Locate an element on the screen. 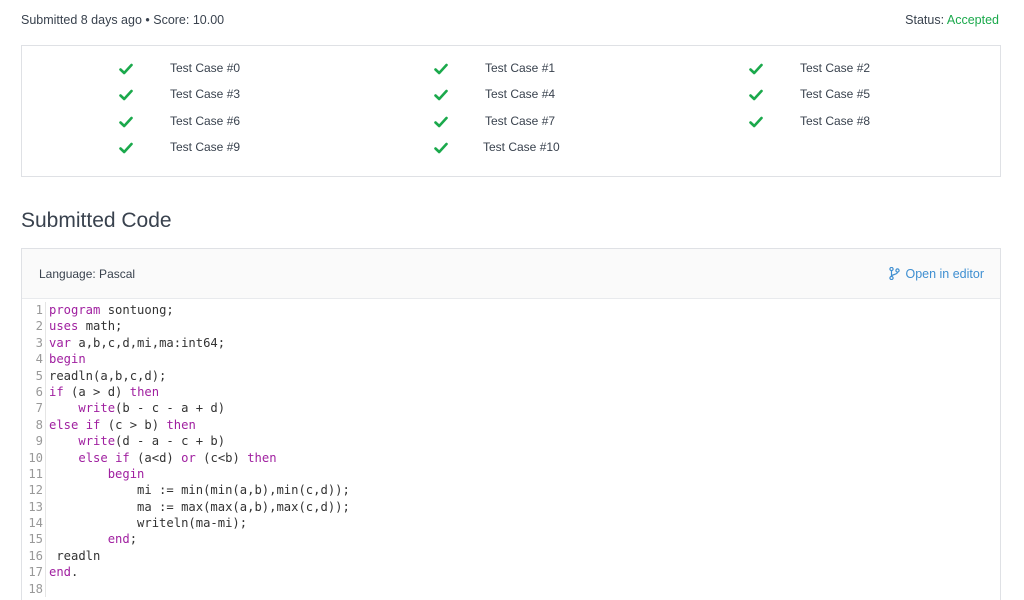 The width and height of the screenshot is (1024, 600). code-line: 18 is located at coordinates (186, 589).